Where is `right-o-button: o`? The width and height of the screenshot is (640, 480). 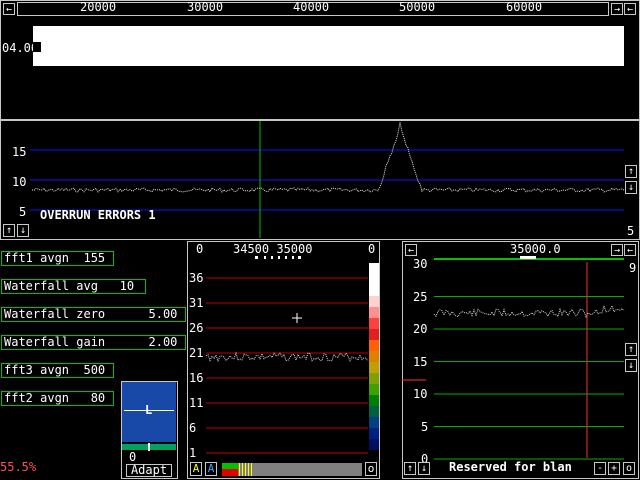
right-o-button: o is located at coordinates (629, 468).